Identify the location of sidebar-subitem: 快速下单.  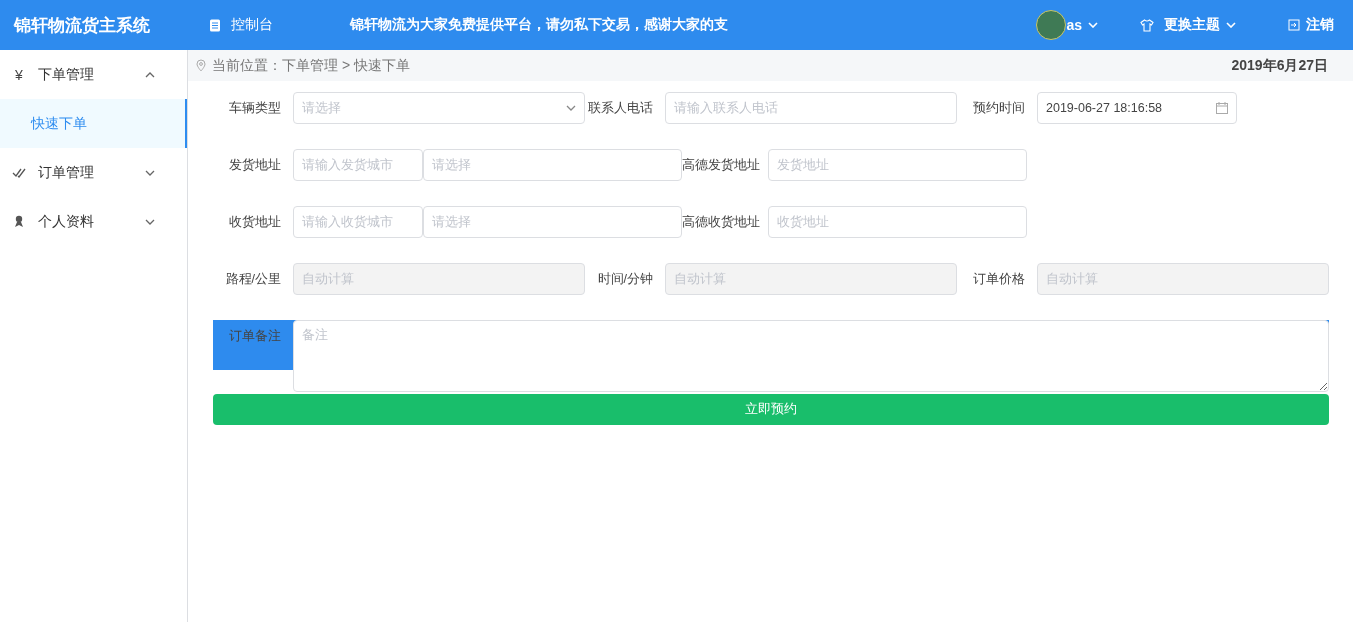
(93, 123).